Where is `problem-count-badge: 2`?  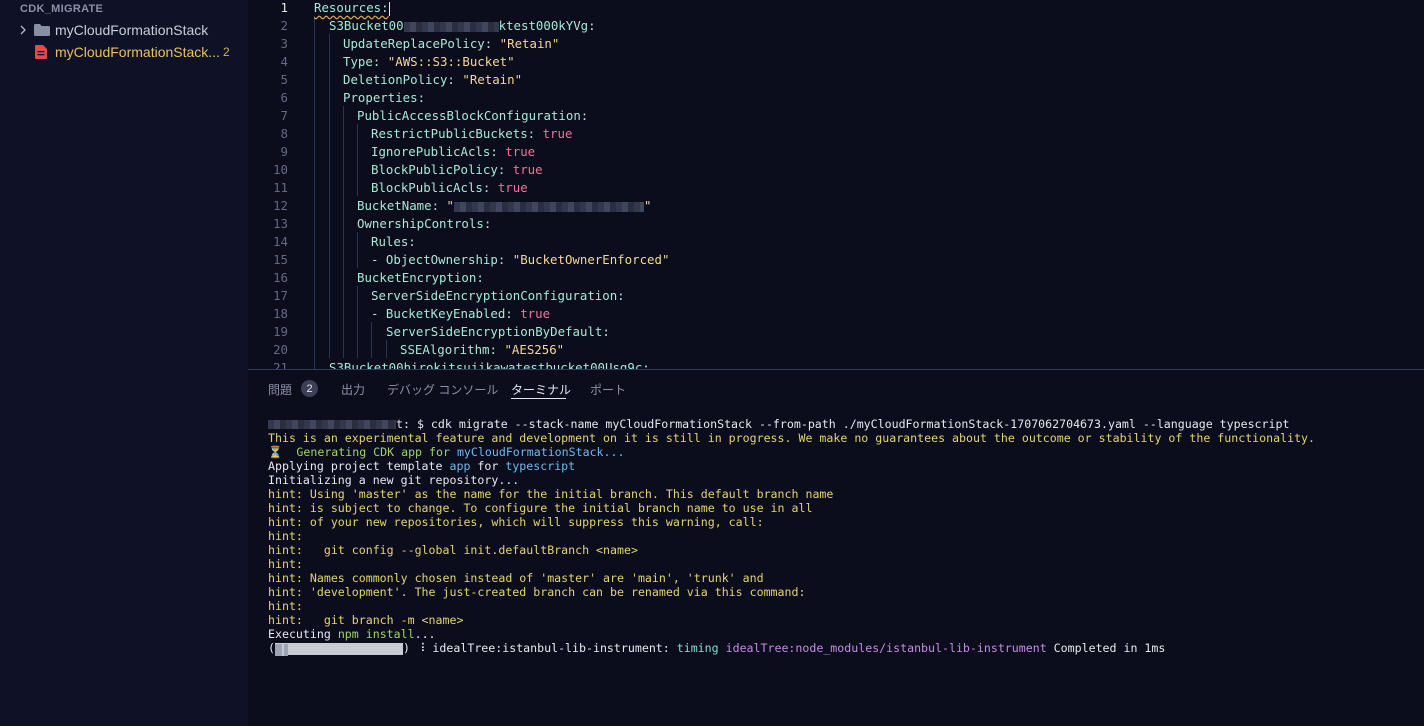 problem-count-badge: 2 is located at coordinates (226, 52).